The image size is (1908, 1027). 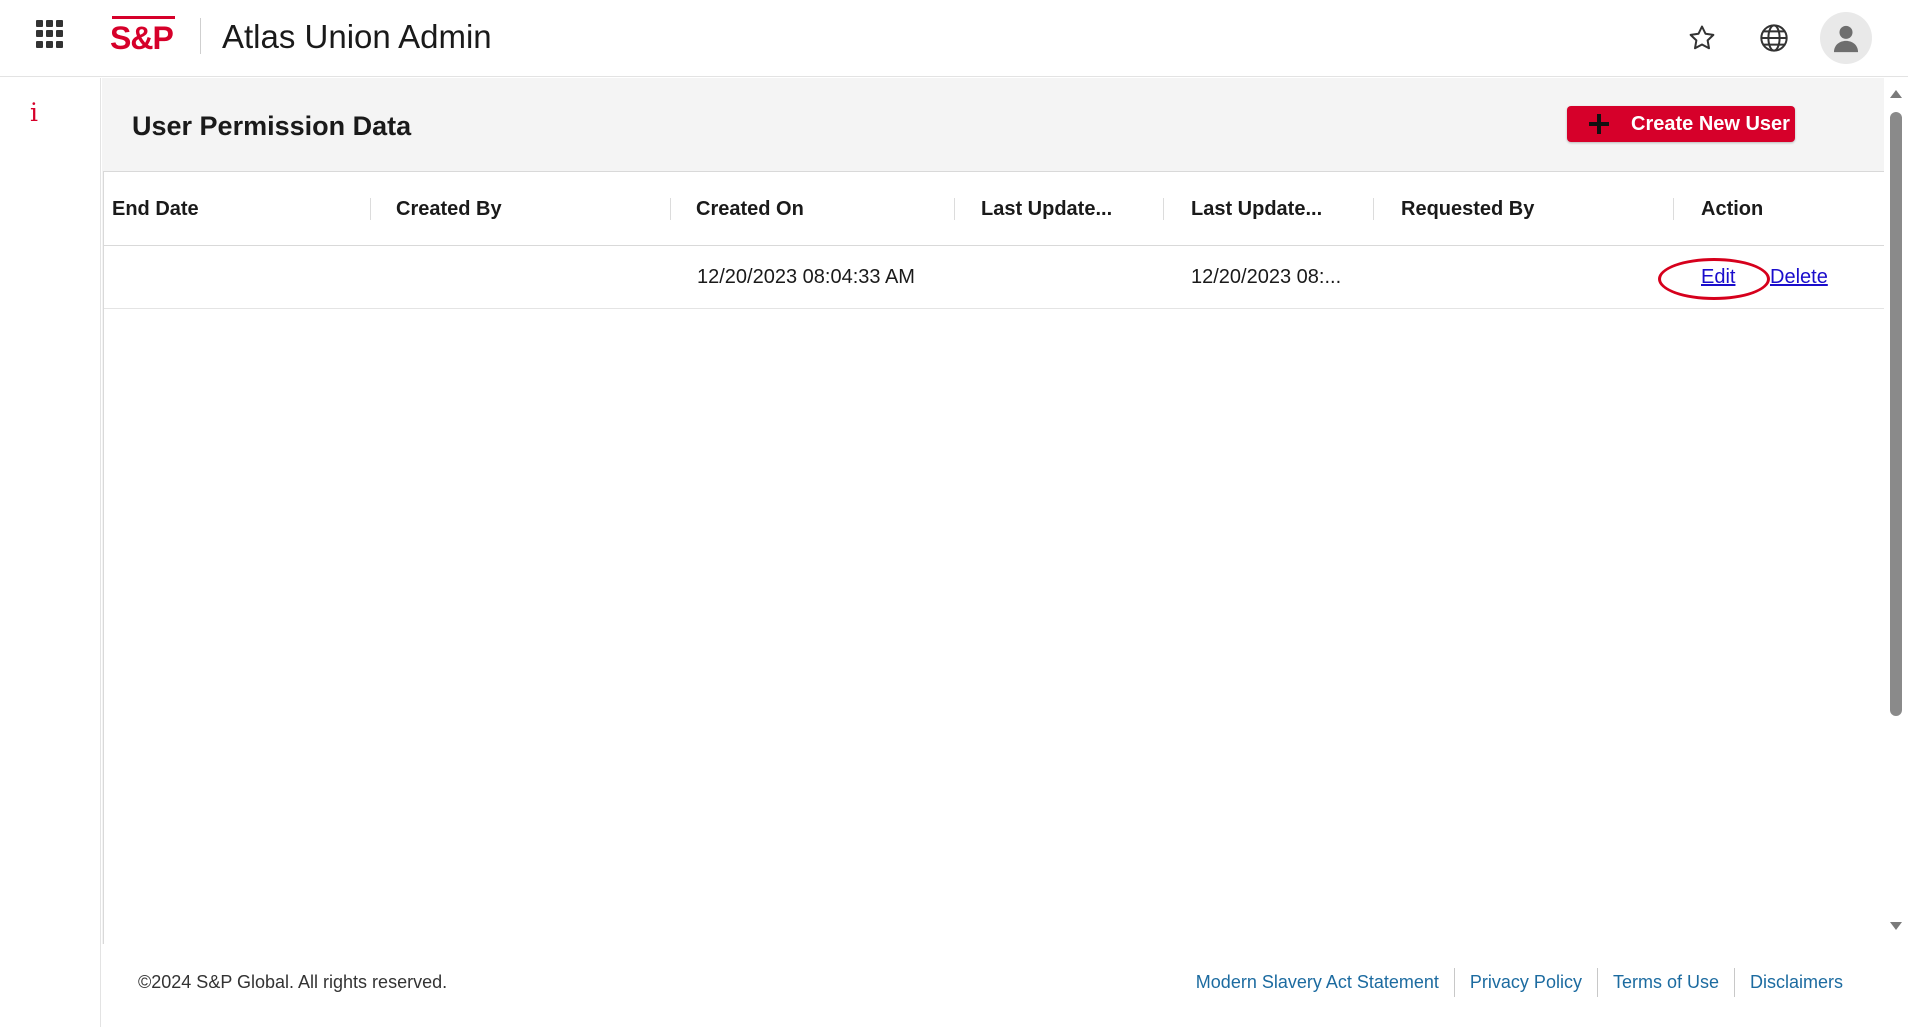 What do you see at coordinates (1896, 414) in the screenshot?
I see `scroll-thumb` at bounding box center [1896, 414].